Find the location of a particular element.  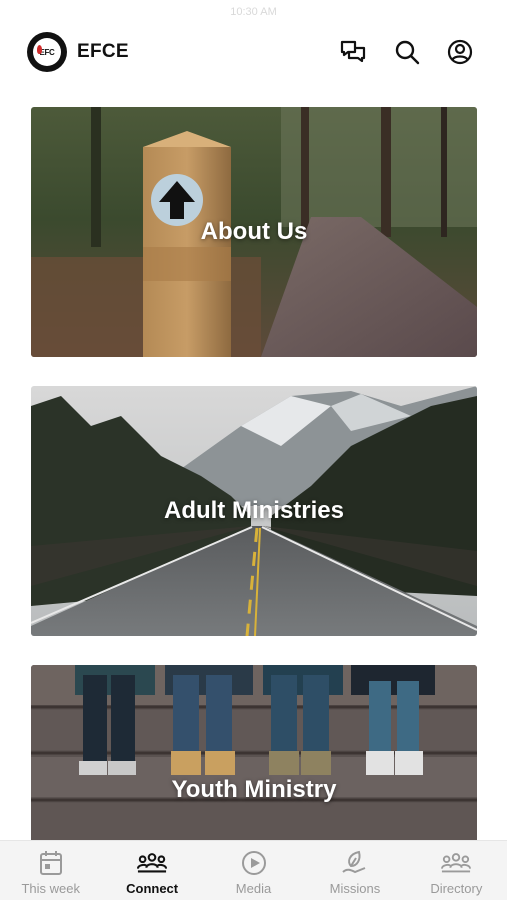

group-icon is located at coordinates (456, 863).